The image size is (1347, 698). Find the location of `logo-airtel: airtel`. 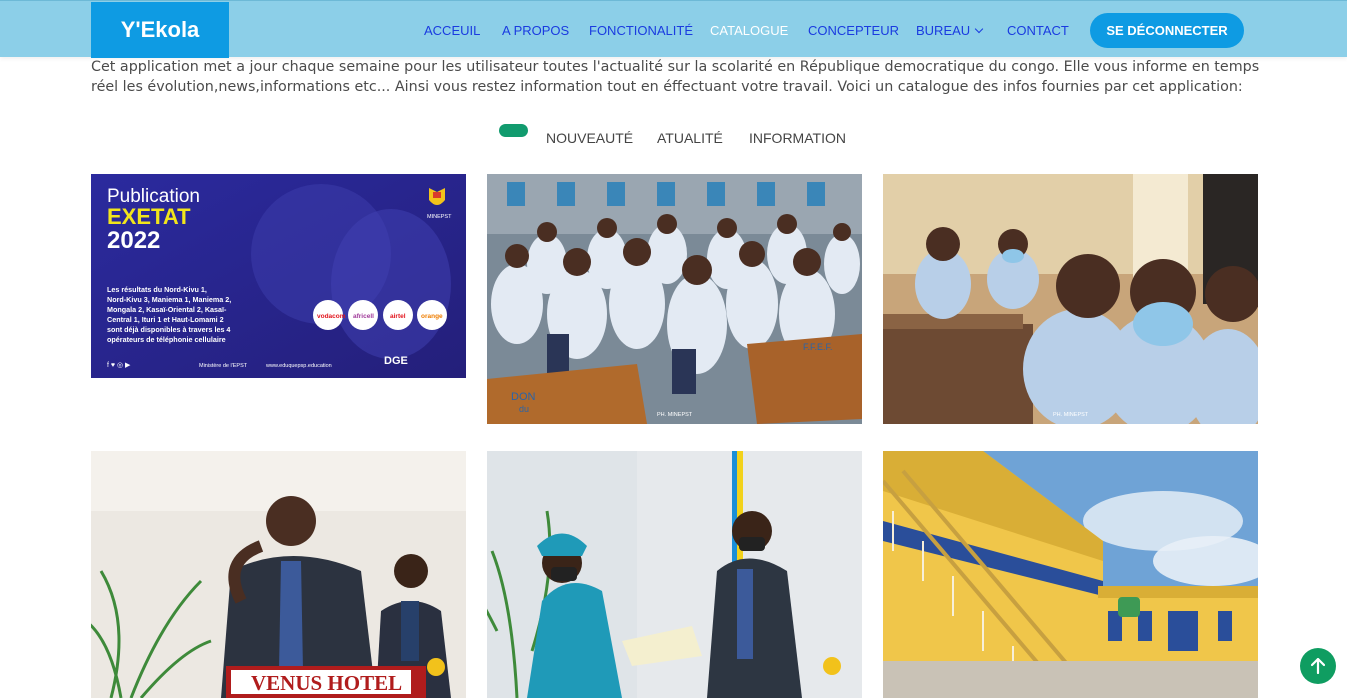

logo-airtel: airtel is located at coordinates (398, 316).